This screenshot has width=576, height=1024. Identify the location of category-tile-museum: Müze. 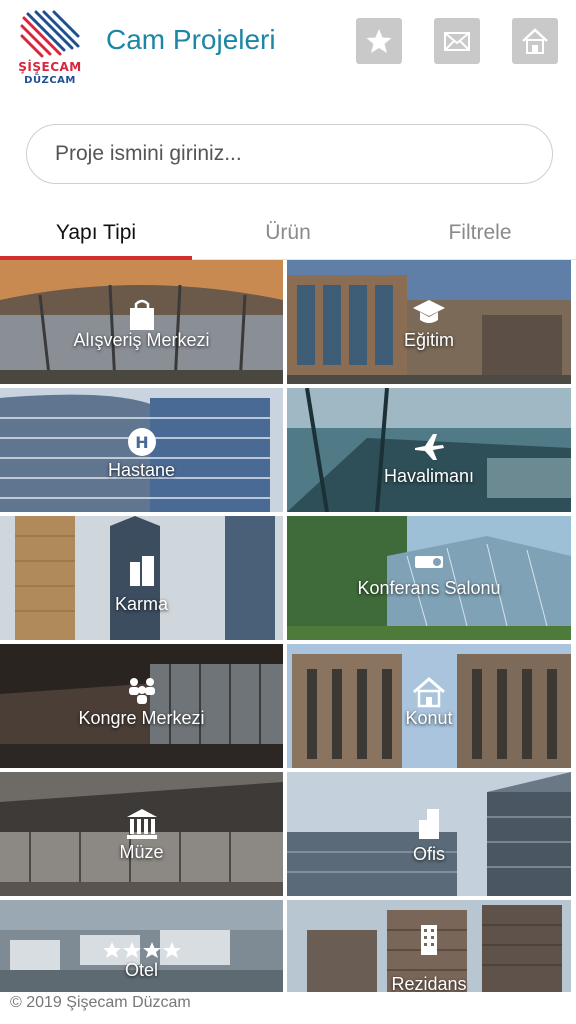
(141, 834).